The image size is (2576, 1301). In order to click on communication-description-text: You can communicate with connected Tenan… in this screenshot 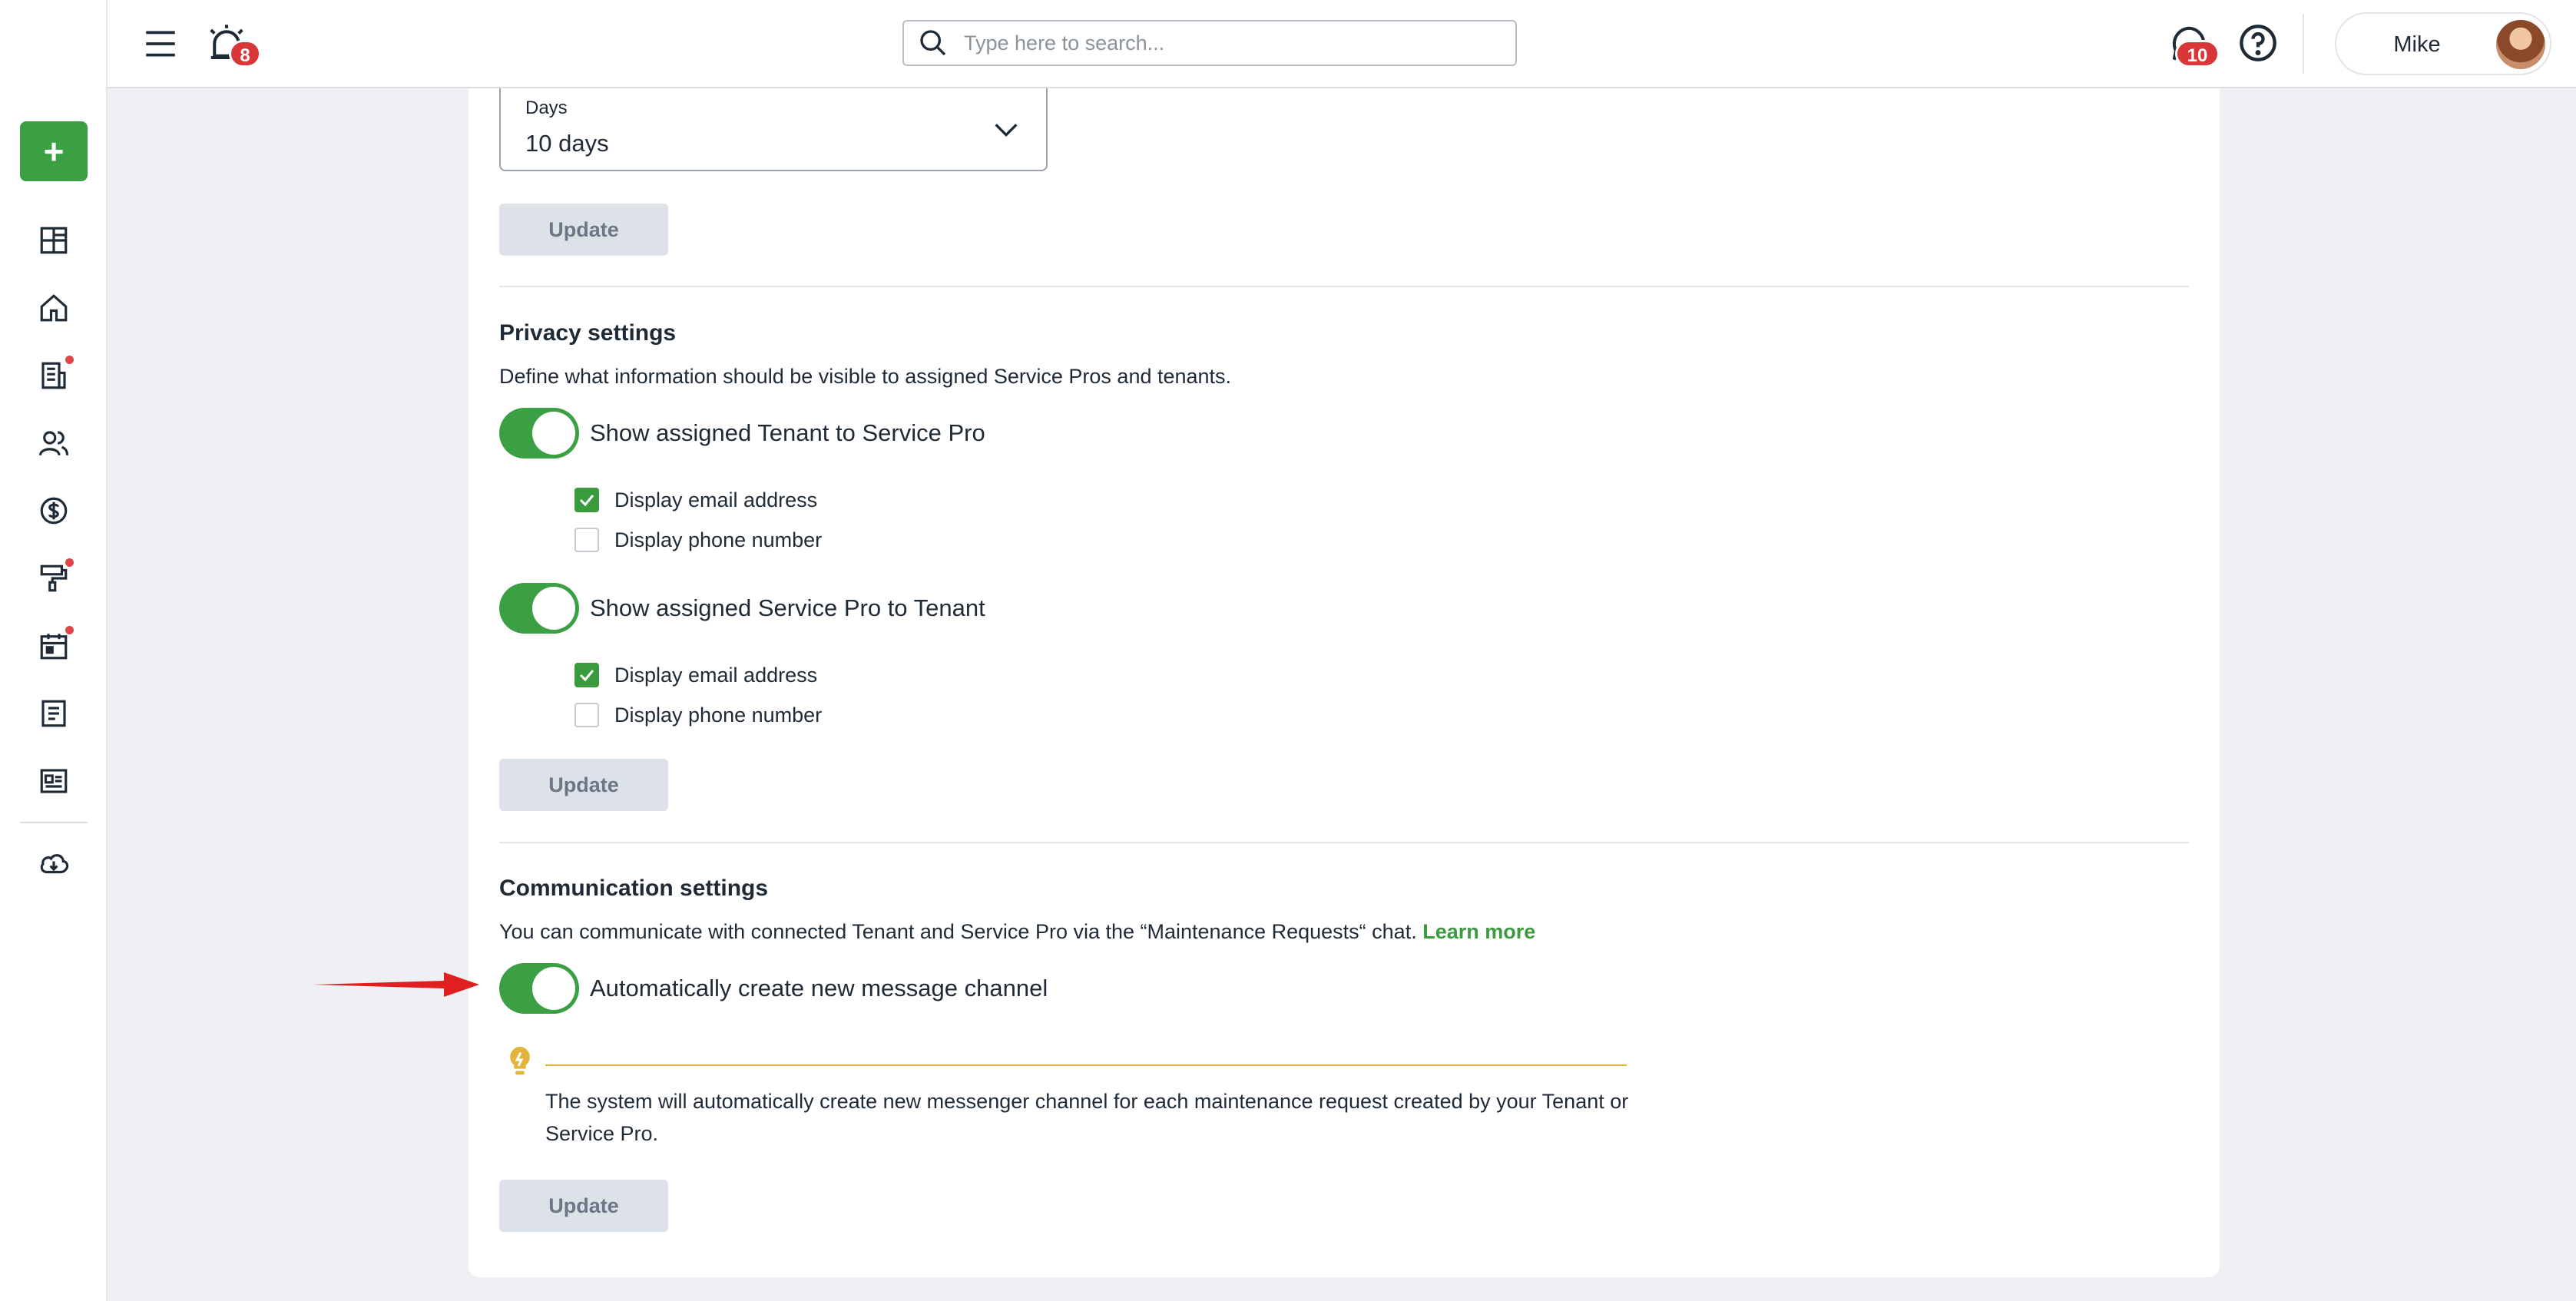, I will do `click(958, 931)`.